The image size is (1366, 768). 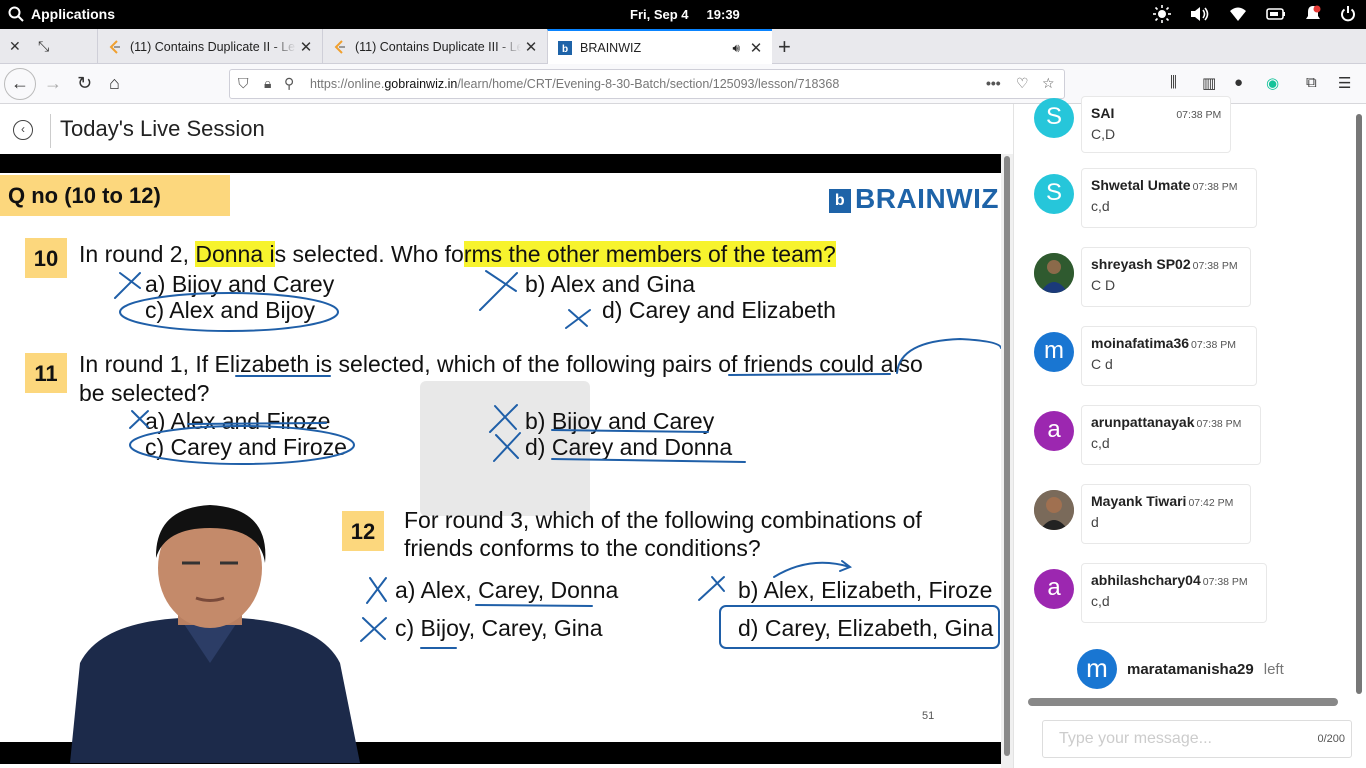 What do you see at coordinates (1141, 264) in the screenshot?
I see `sender-name: shreyash SP02` at bounding box center [1141, 264].